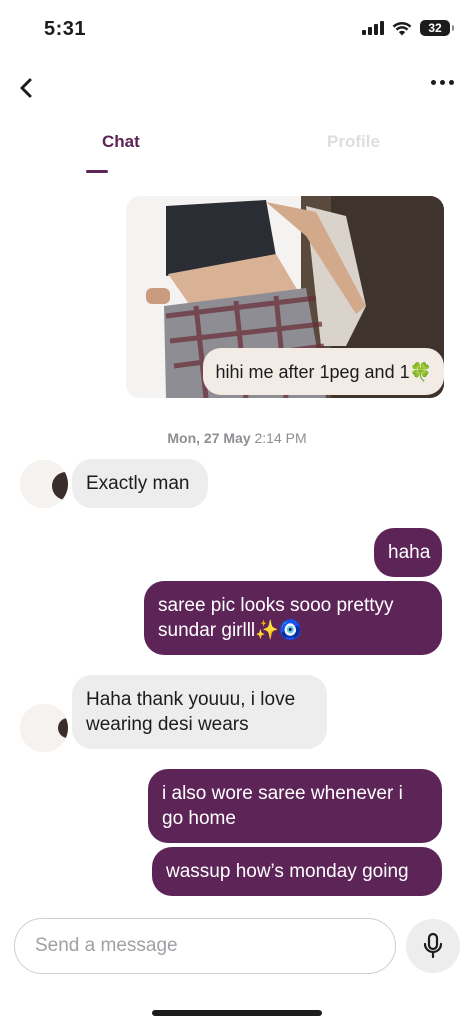  I want to click on nav-bar, so click(237, 88).